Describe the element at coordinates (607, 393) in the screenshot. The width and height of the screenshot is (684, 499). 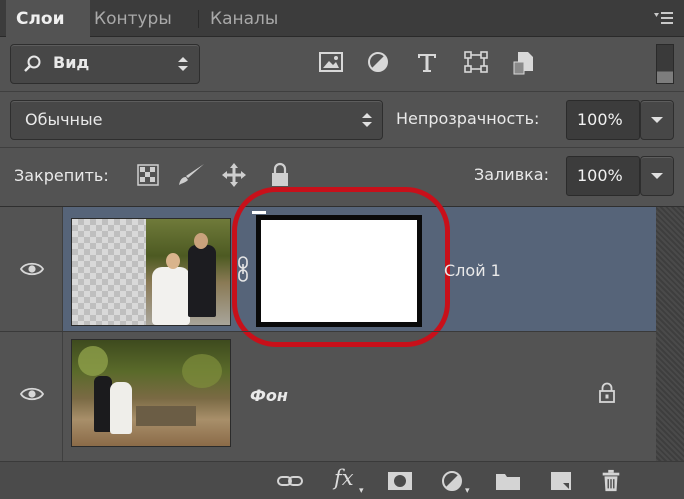
I see `layer-locked-icon` at that location.